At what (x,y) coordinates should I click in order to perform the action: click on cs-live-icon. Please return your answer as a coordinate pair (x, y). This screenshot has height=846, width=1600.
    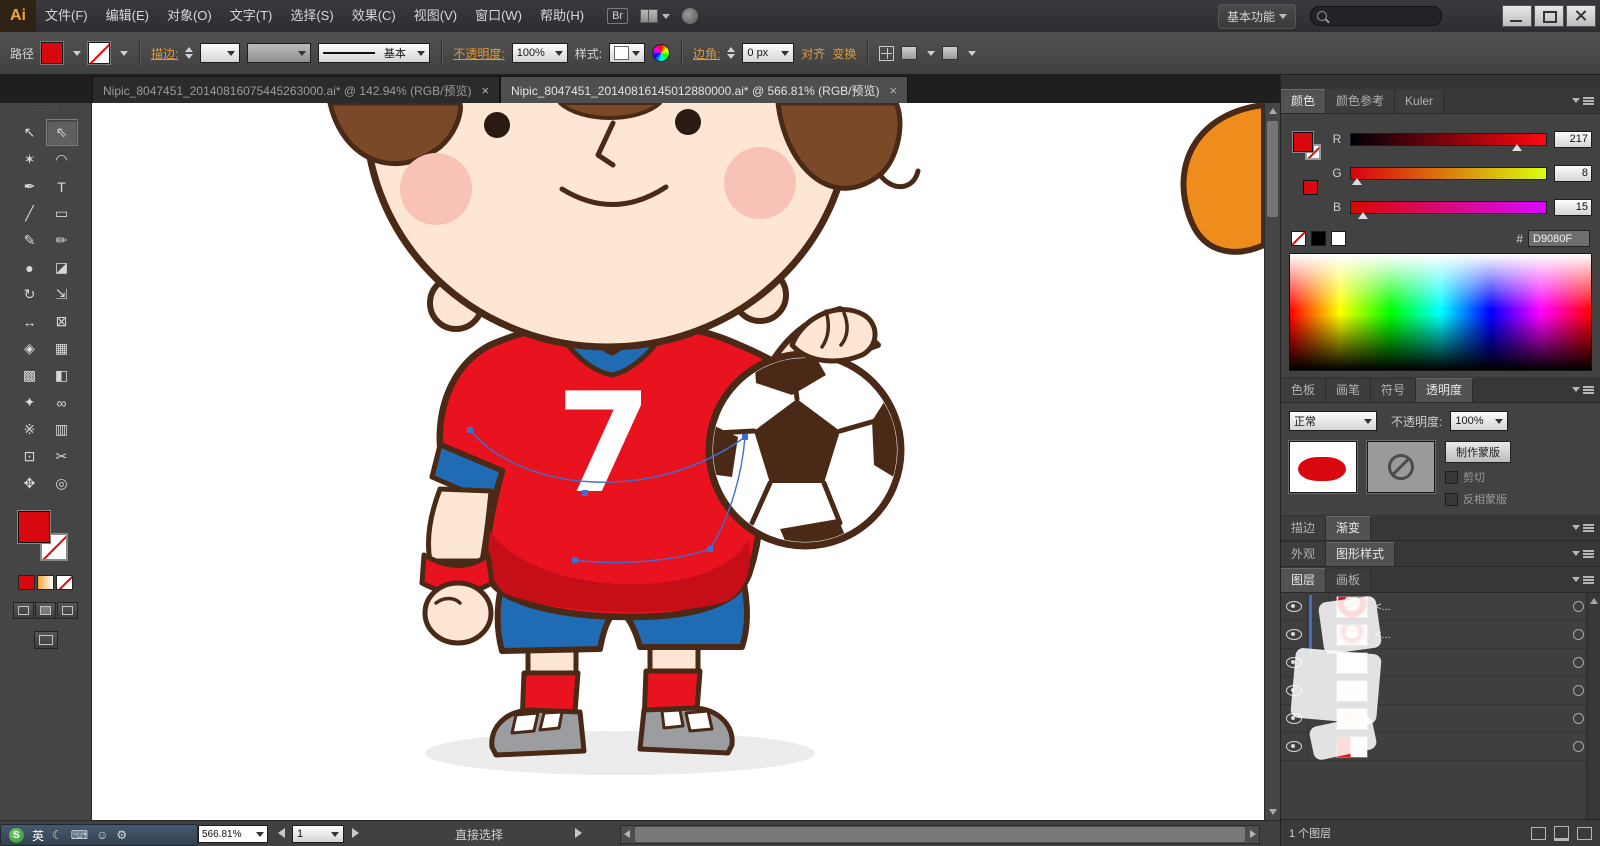
    Looking at the image, I should click on (690, 16).